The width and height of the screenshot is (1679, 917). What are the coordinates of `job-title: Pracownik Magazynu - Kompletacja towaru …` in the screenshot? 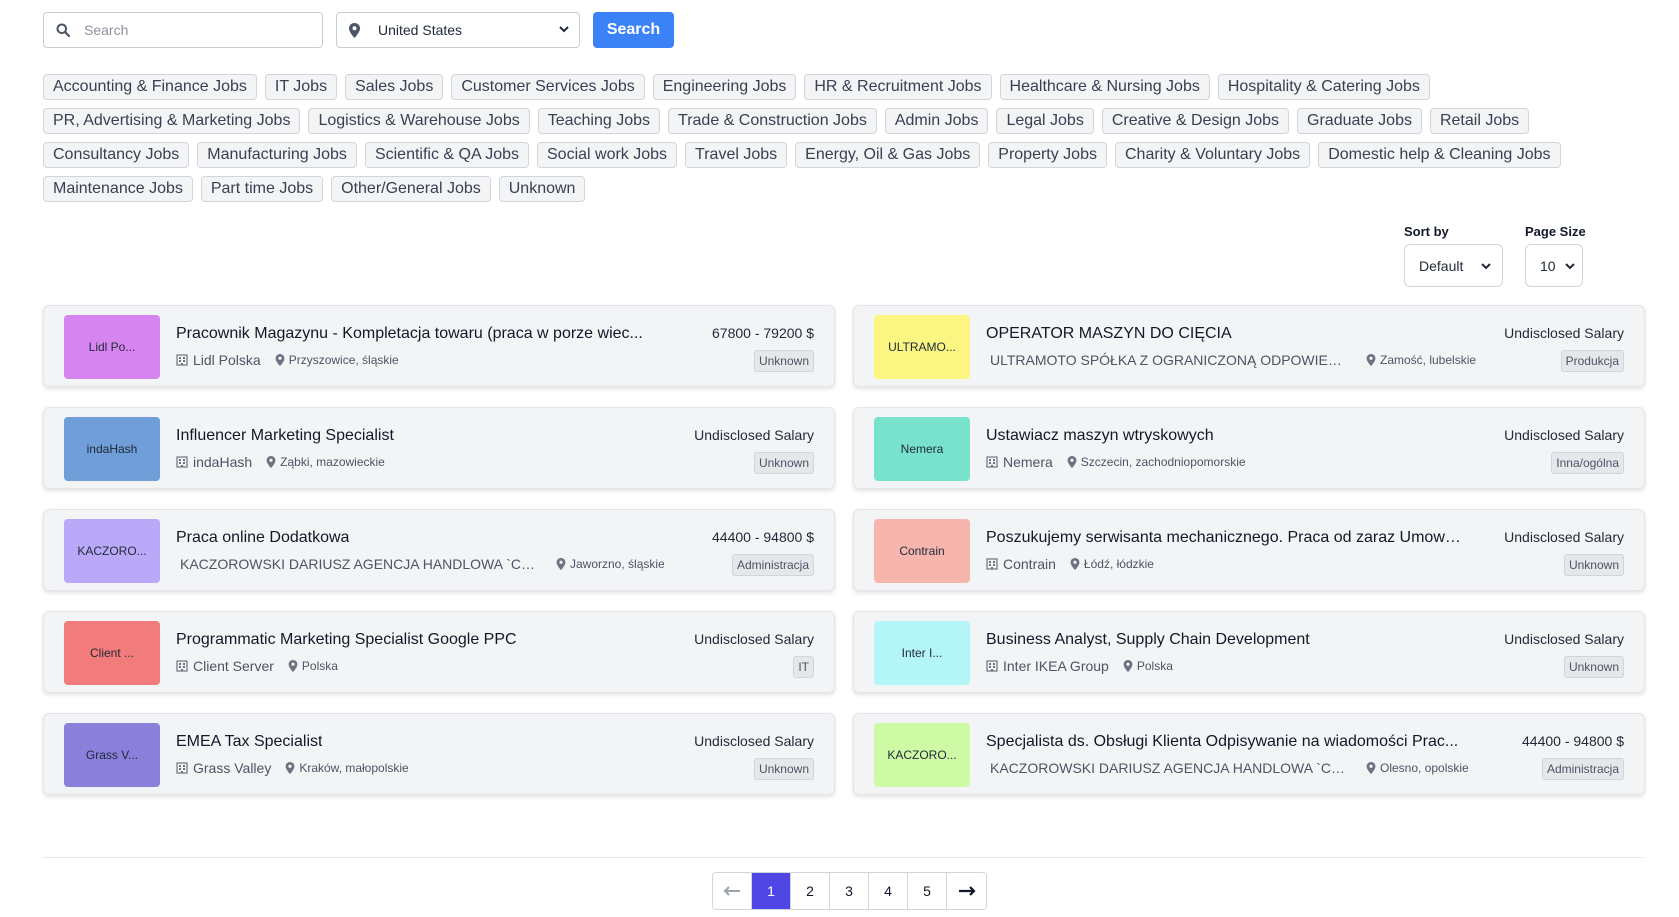 It's located at (409, 334).